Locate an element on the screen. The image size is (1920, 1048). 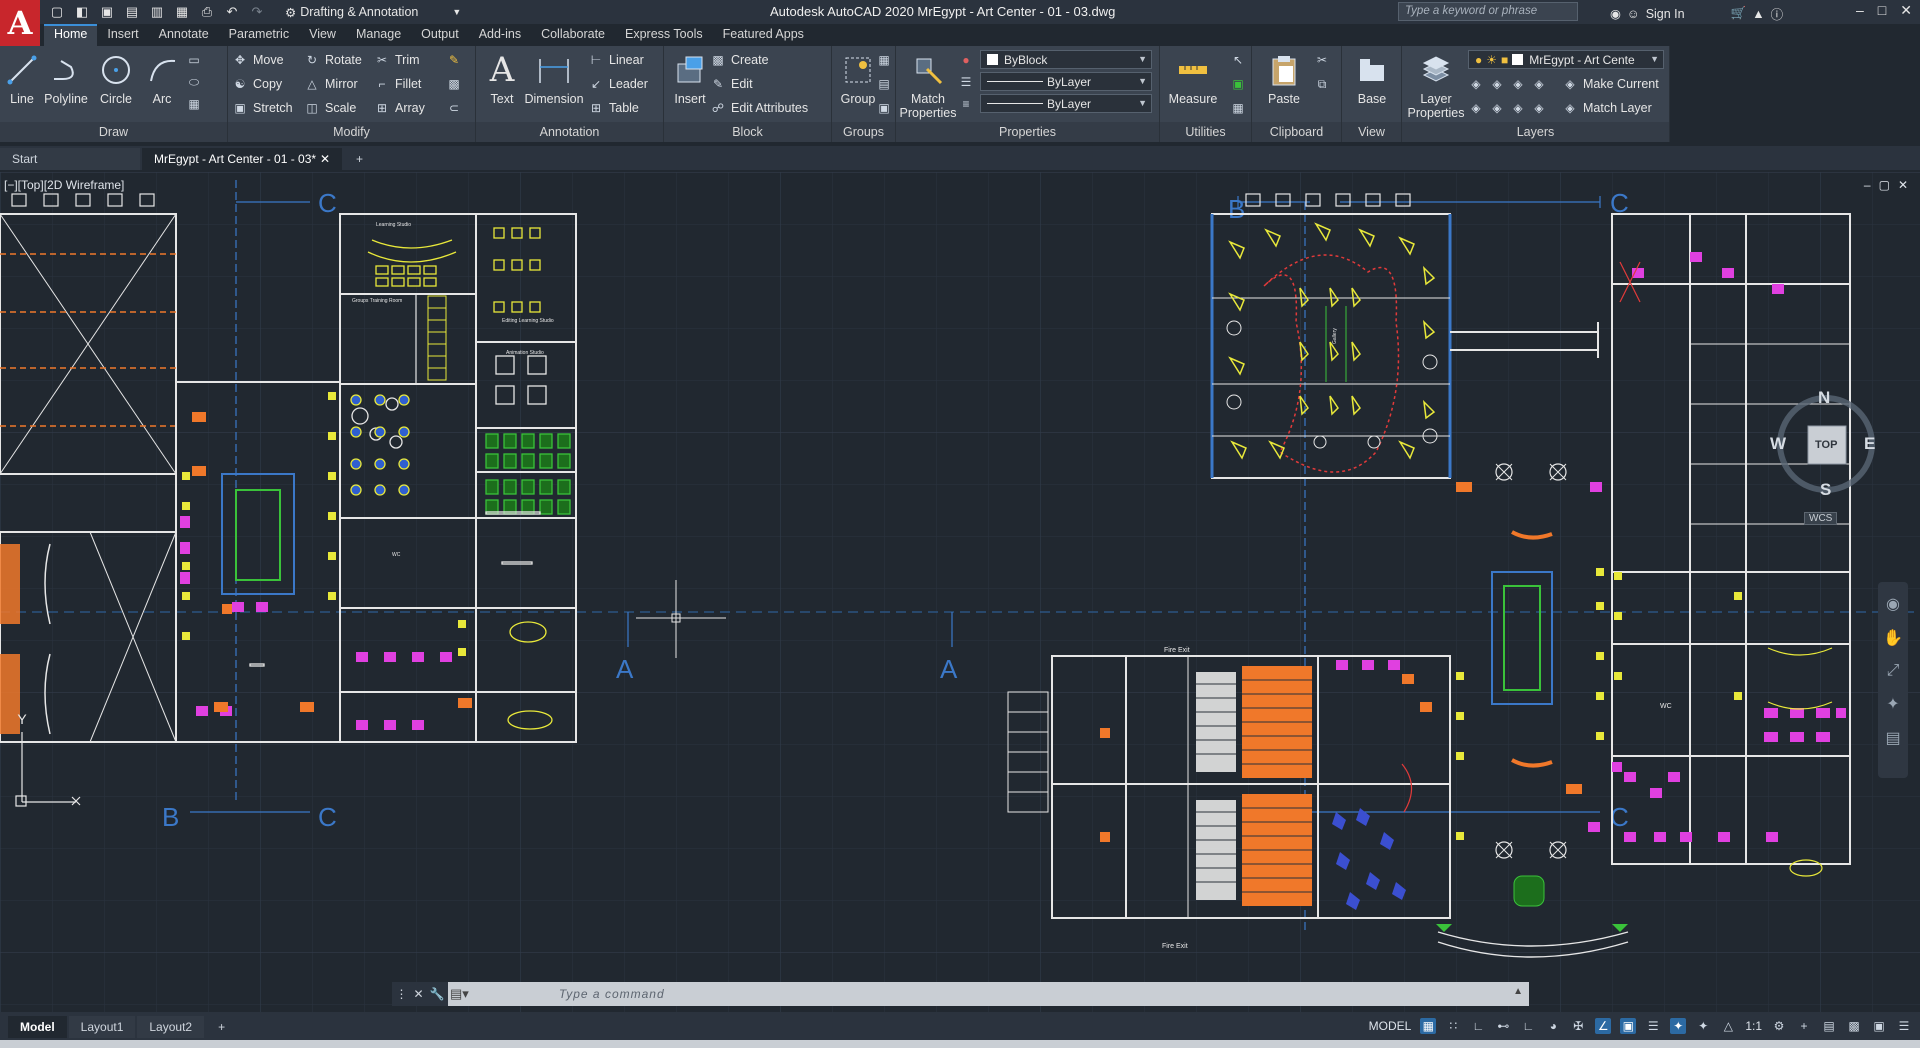
orbit-icon: ✦ is located at coordinates (1893, 704).